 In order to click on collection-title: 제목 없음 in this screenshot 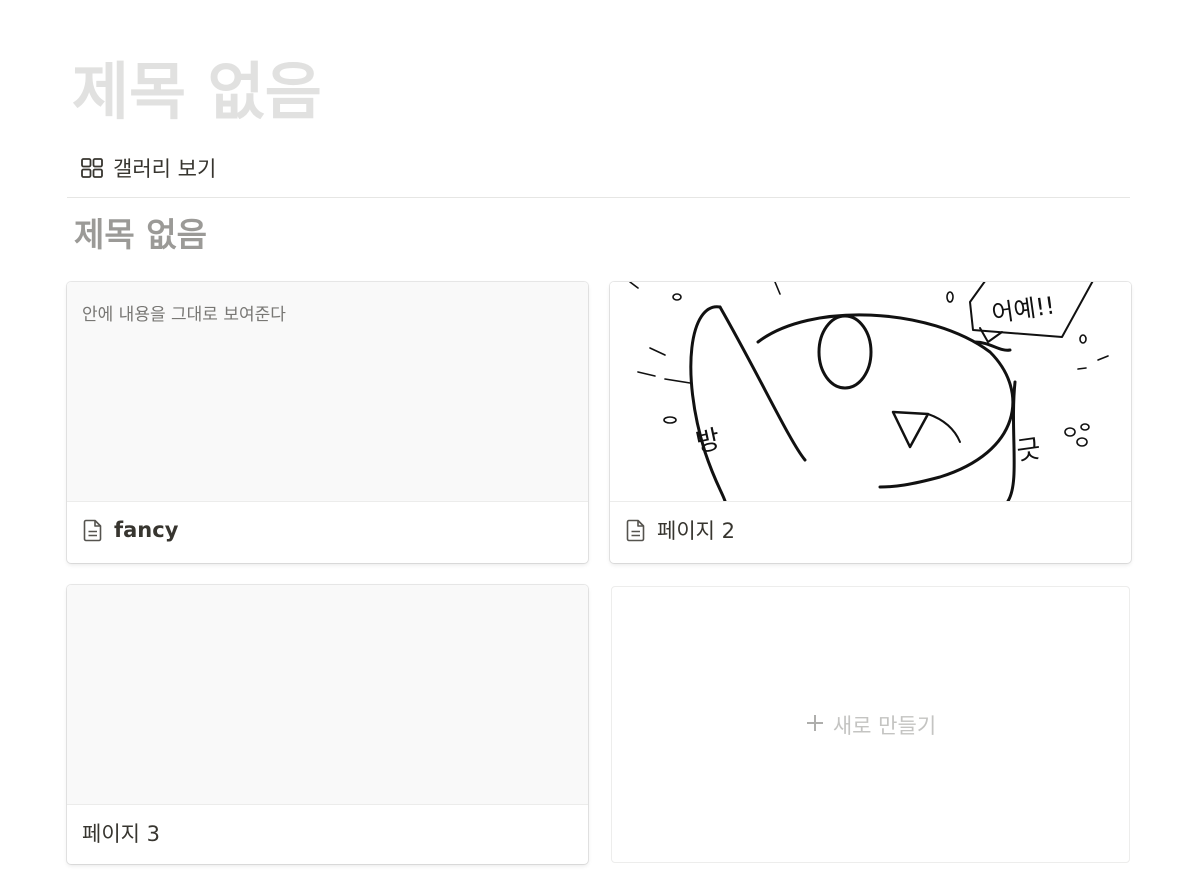, I will do `click(140, 235)`.